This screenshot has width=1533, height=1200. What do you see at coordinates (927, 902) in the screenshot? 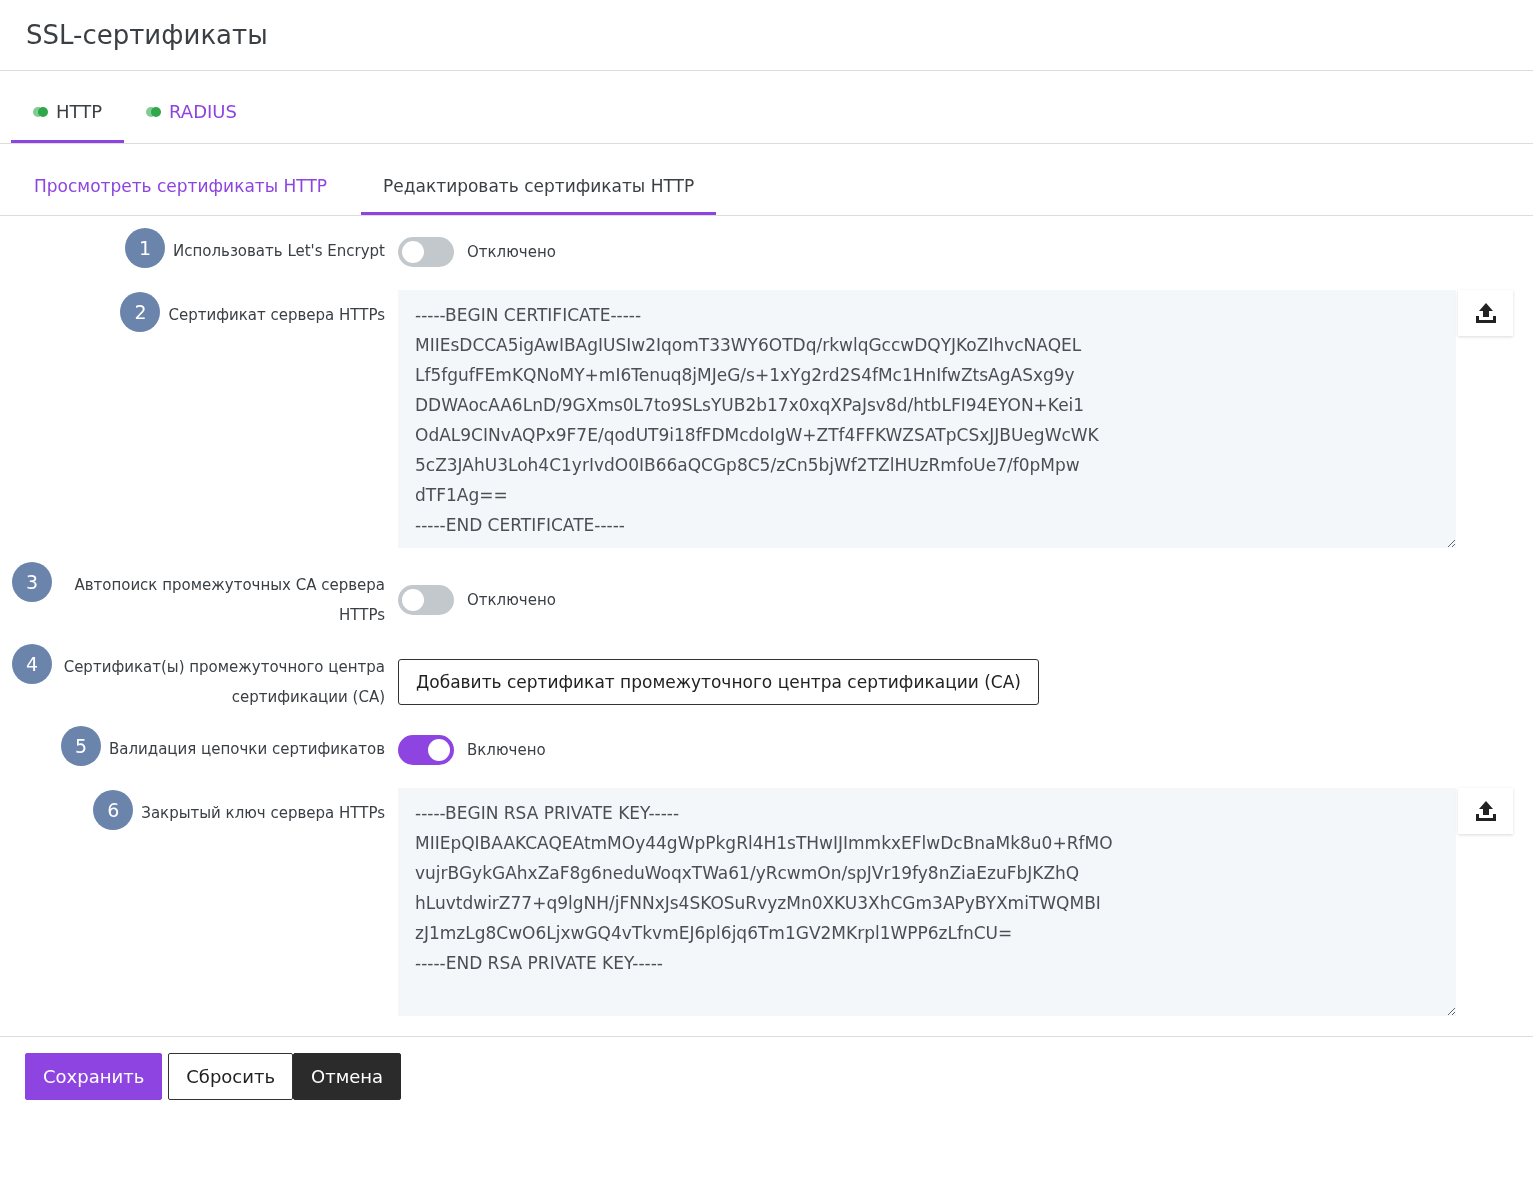
I see `text-area: -----BEGIN RSA PRIVATE KEY----- MIIEpQIBAAKCAQEAtmMOy44gWpPkgRl4H1sTHwIJImmkxEFlwDcBnaMk8u0+RfMO vujrBGykGAhxZaF8g6neduWoqxTWa61/yRcwmOn/spJVr19fy8nZiaEzuFbJKZhQ hLuvtdwirZ77+q9lgNH/jFNNxJs4SKOSuRvyzMn0XKU3XhCGm3APyBYXmiTWQMBI zJ1mzLg8CwO6LjxwGQ4vTkvmEJ6pl6jq6Tm1GV2MKrpl1WPP6zLfnCU= -----END RSA PRIVATE KEY-----` at bounding box center [927, 902].